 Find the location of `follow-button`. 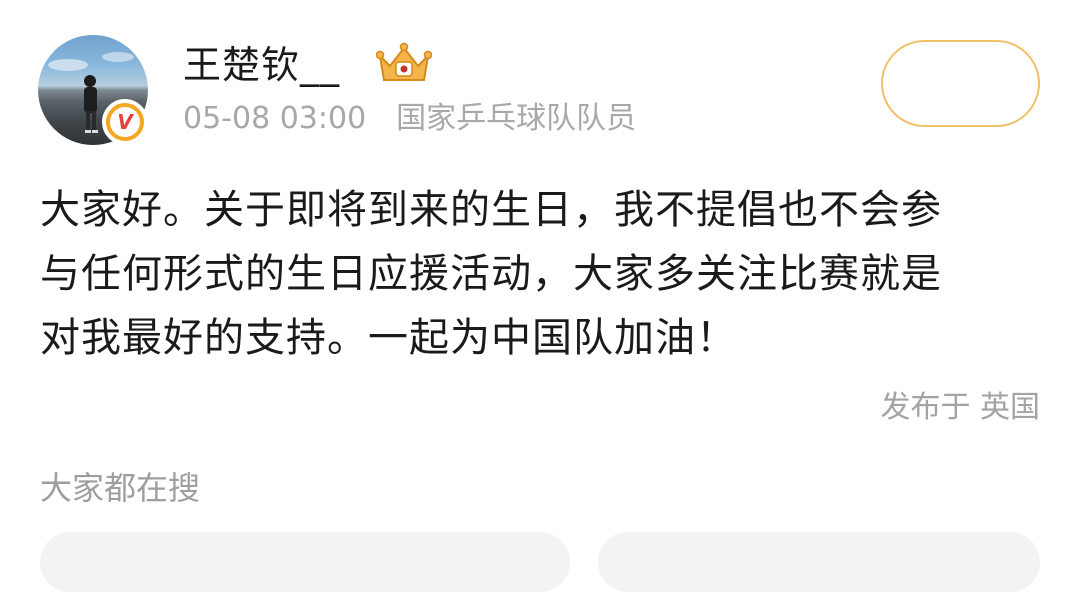

follow-button is located at coordinates (960, 83).